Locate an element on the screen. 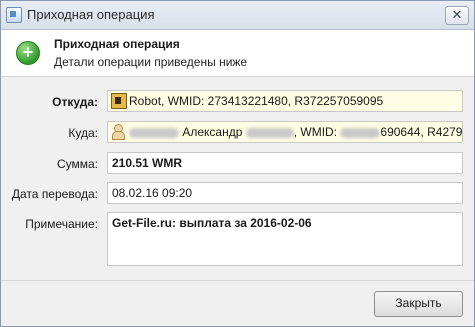  window-icon is located at coordinates (14, 15).